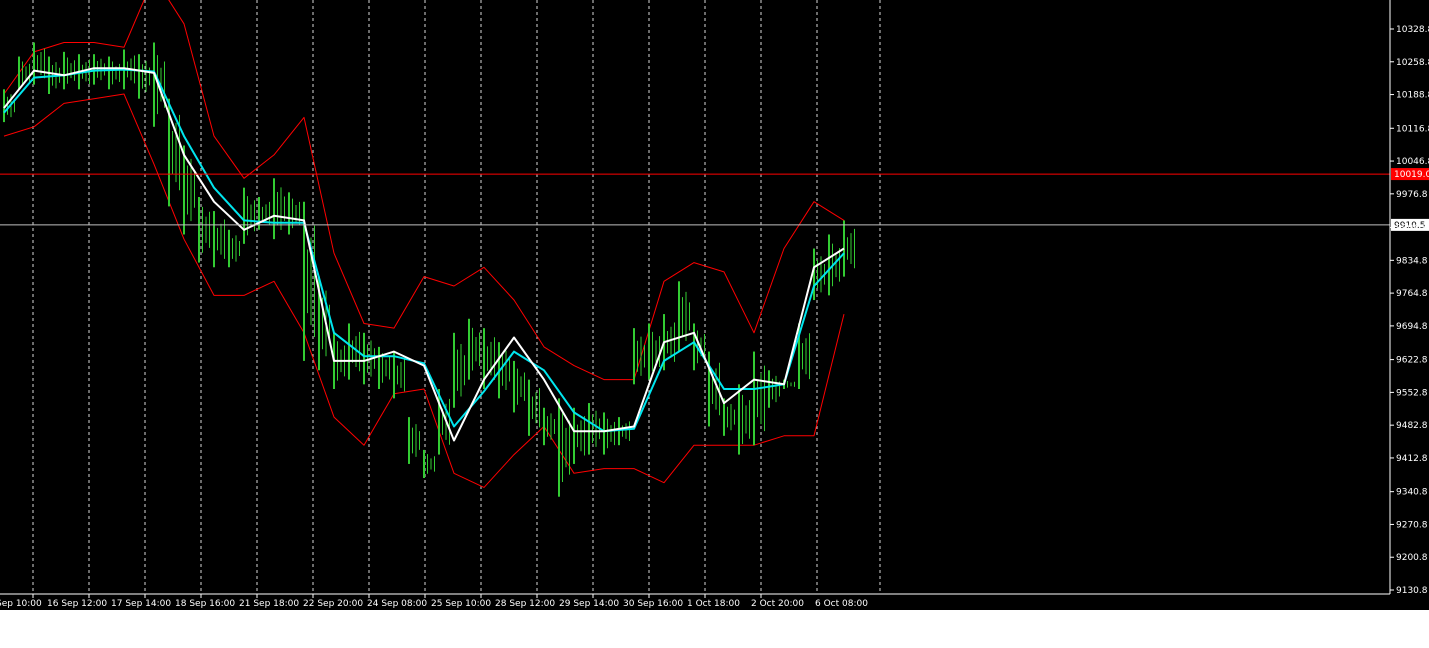 Image resolution: width=1429 pixels, height=648 pixels. I want to click on y-tick-label: 9552.8, so click(1412, 393).